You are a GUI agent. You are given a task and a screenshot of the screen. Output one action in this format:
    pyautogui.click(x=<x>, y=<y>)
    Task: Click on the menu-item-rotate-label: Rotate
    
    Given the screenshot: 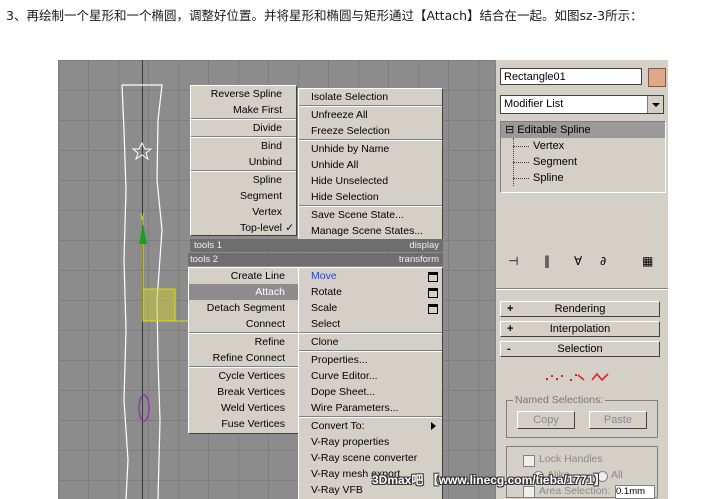 What is the action you would take?
    pyautogui.click(x=326, y=292)
    